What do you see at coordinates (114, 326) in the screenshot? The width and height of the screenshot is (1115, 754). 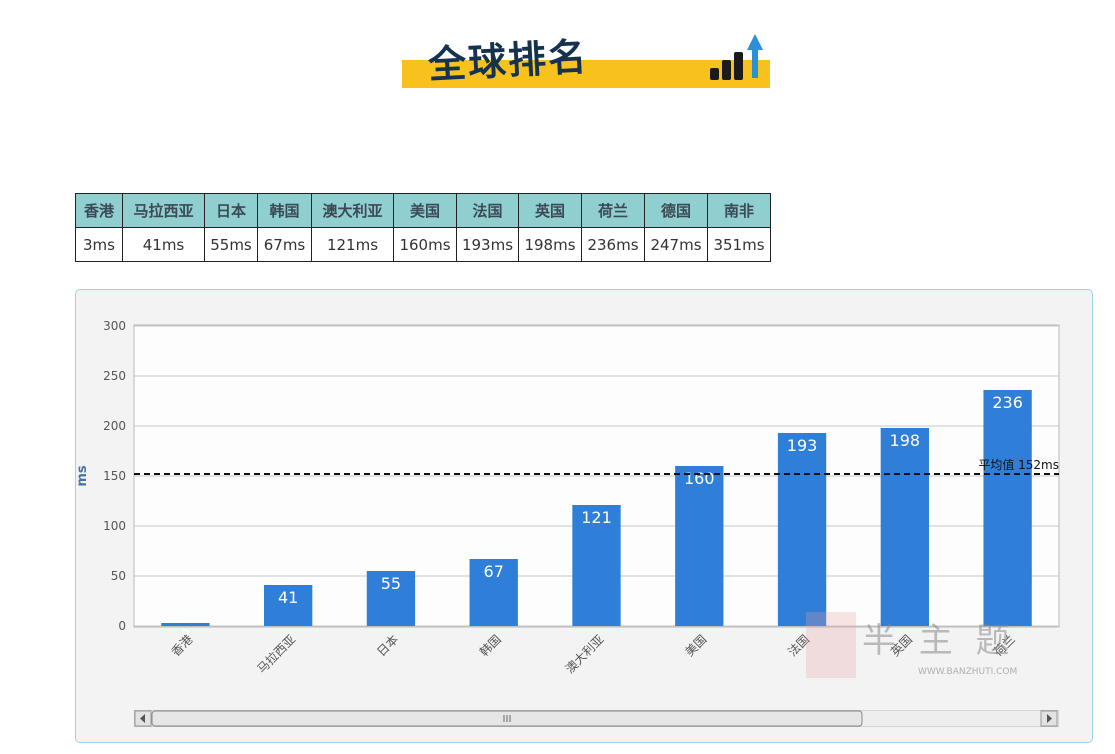 I see `y-tick-label: 300` at bounding box center [114, 326].